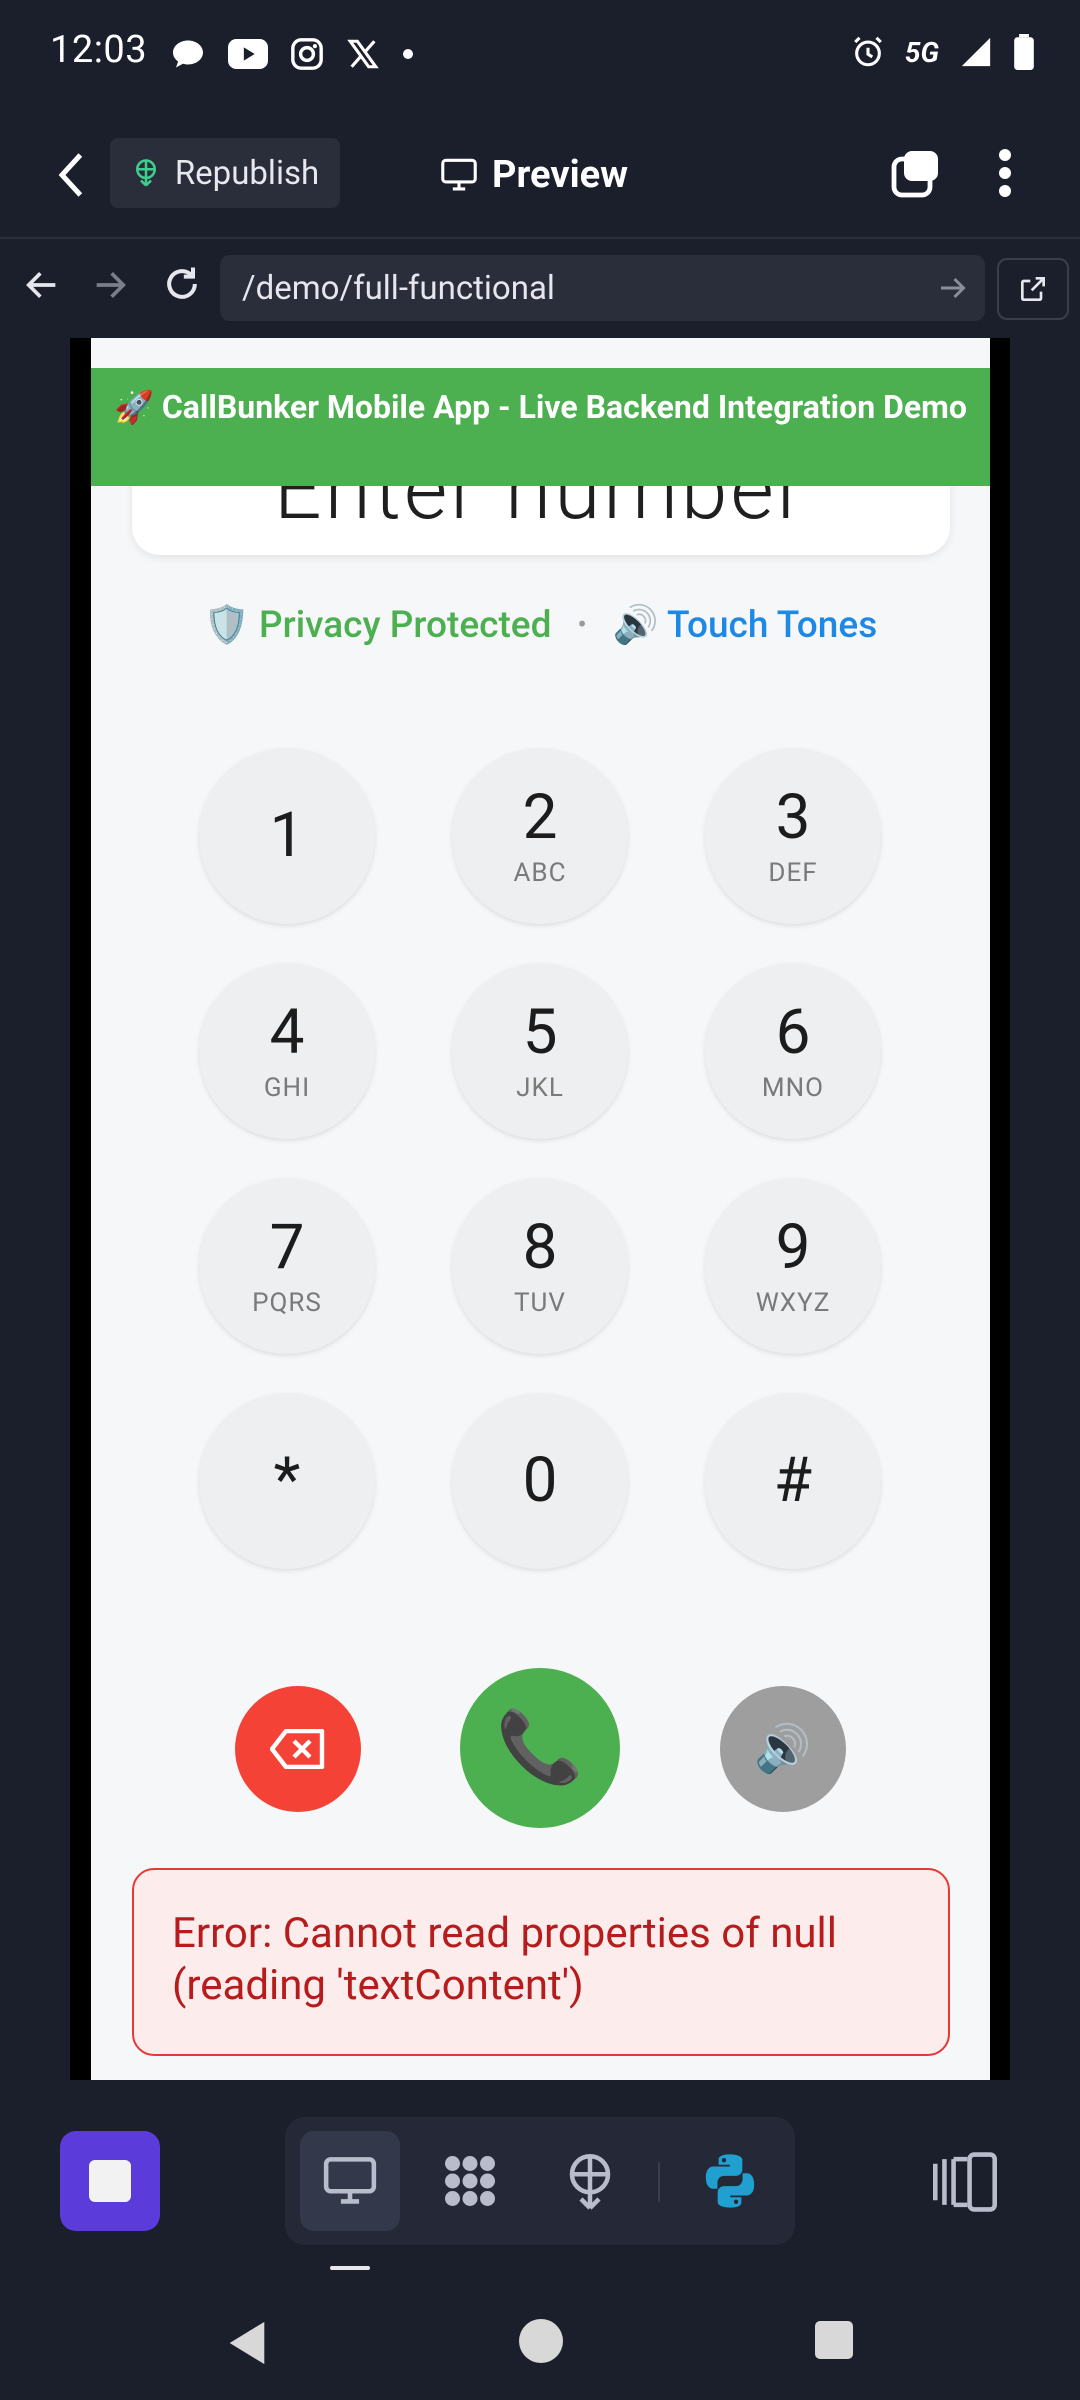 This screenshot has height=2400, width=1080. Describe the element at coordinates (110, 285) in the screenshot. I see `browser-forward-icon` at that location.